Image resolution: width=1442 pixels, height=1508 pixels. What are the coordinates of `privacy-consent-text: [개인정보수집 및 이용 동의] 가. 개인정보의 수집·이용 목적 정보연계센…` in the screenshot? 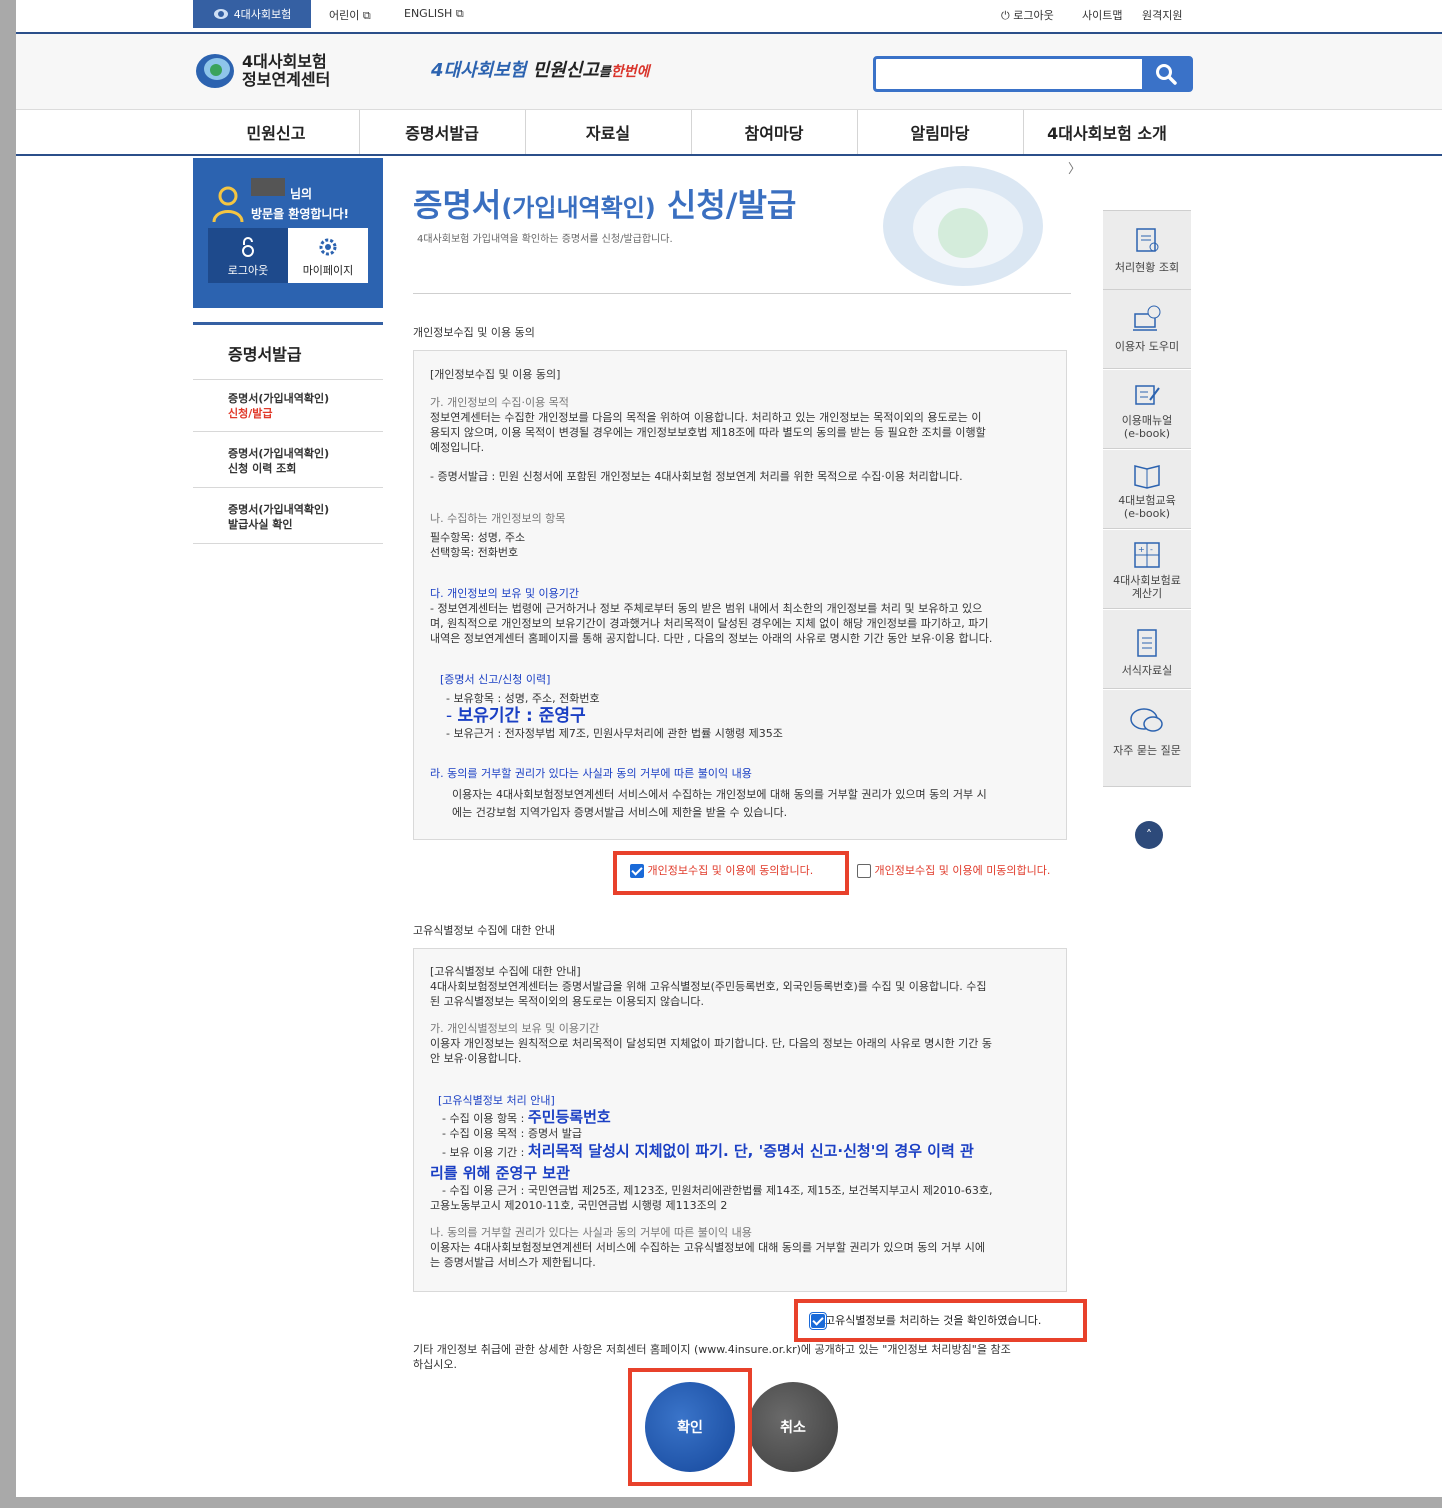 It's located at (740, 595).